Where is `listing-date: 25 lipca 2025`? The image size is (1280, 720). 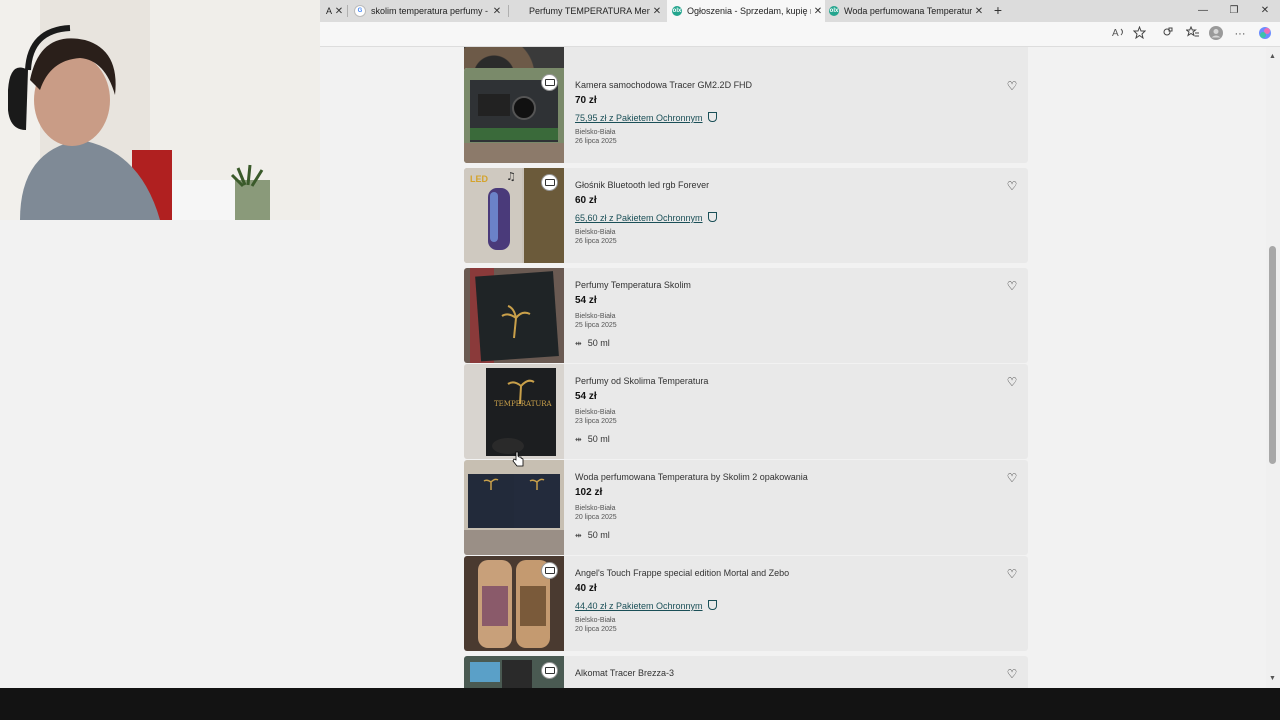
listing-date: 25 lipca 2025 is located at coordinates (596, 325).